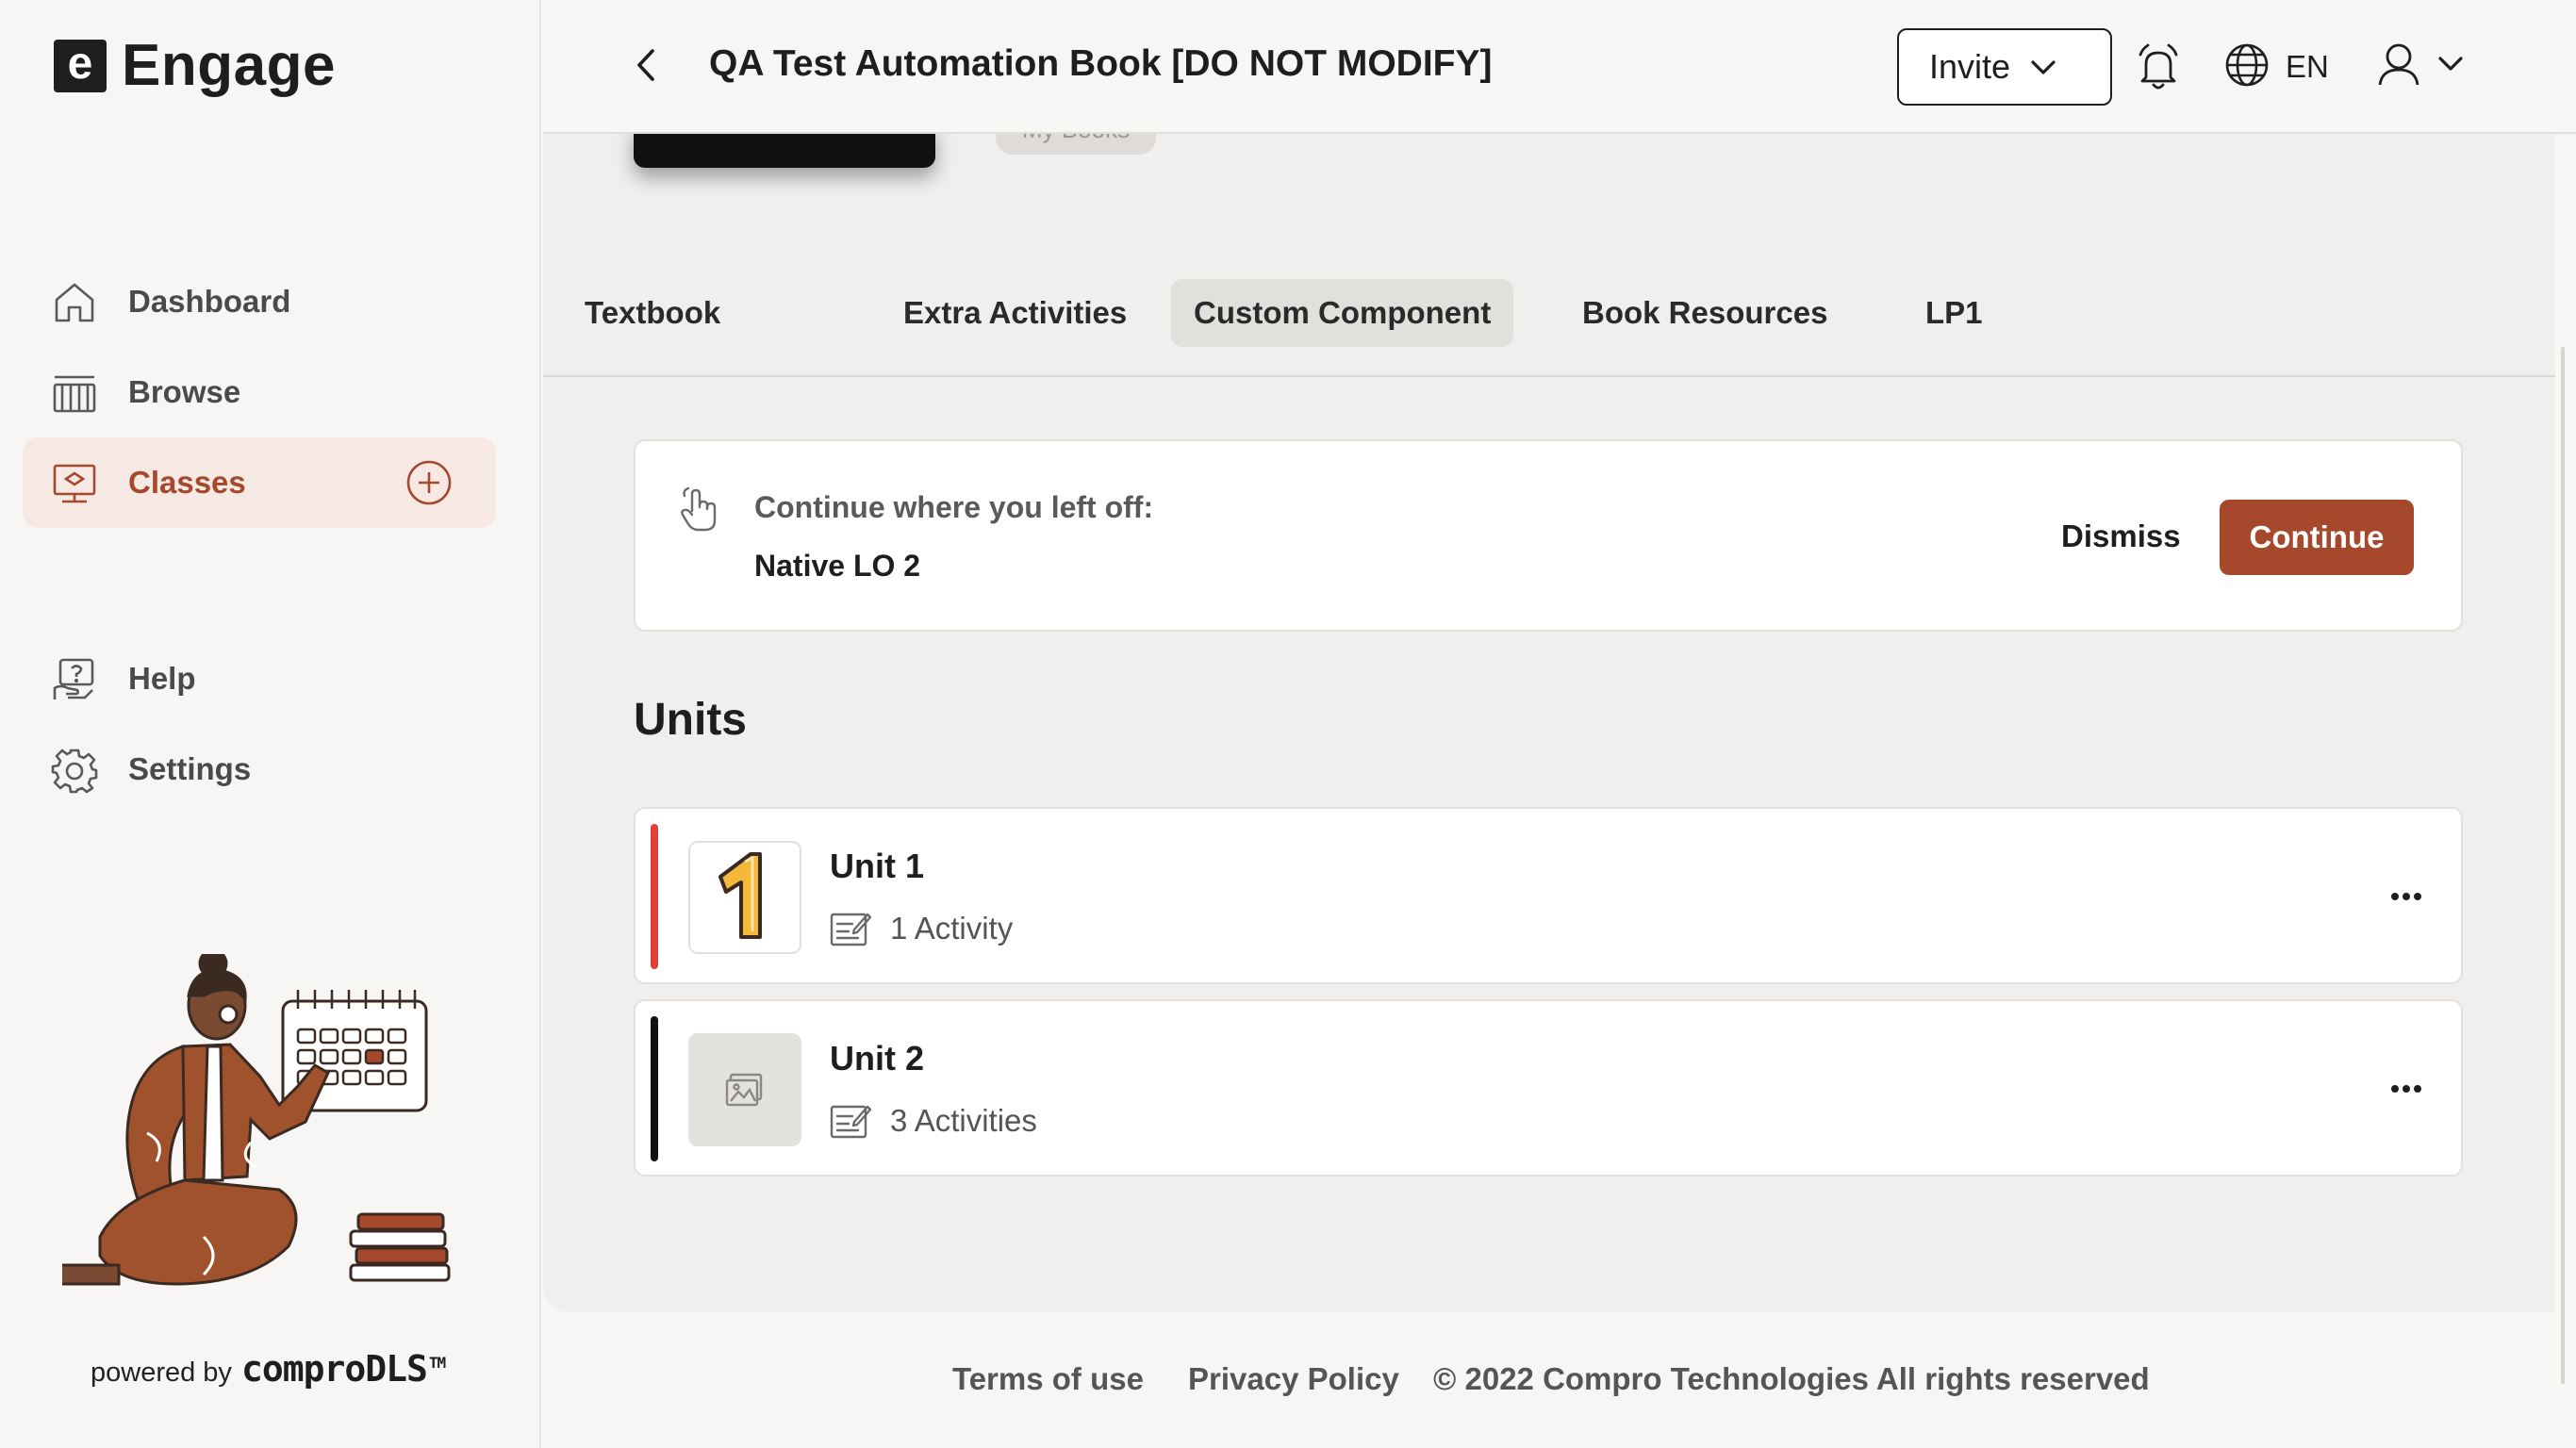 The height and width of the screenshot is (1448, 2576). Describe the element at coordinates (2121, 536) in the screenshot. I see `dismiss-button: Dismiss` at that location.